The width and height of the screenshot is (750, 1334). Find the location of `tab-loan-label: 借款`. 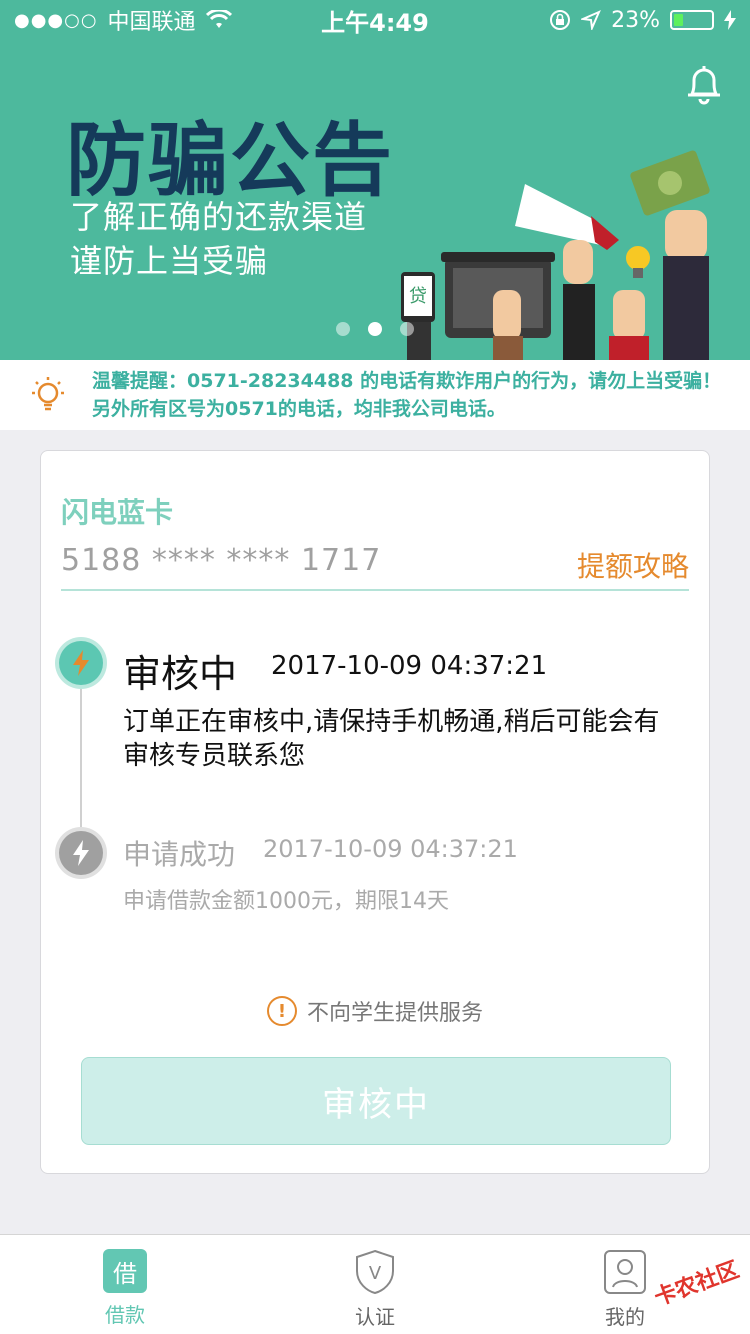

tab-loan-label: 借款 is located at coordinates (125, 1315).